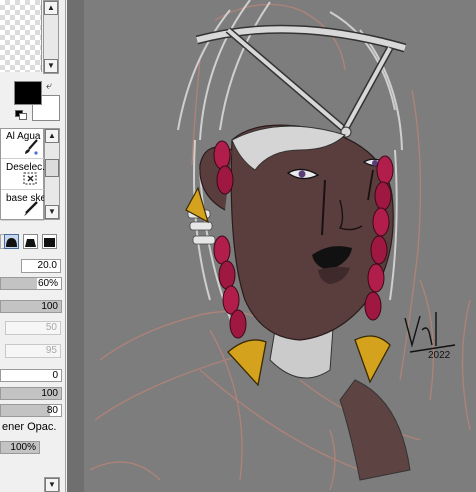 This screenshot has height=492, width=476. I want to click on swap-colors-icon: ⤶, so click(49, 86).